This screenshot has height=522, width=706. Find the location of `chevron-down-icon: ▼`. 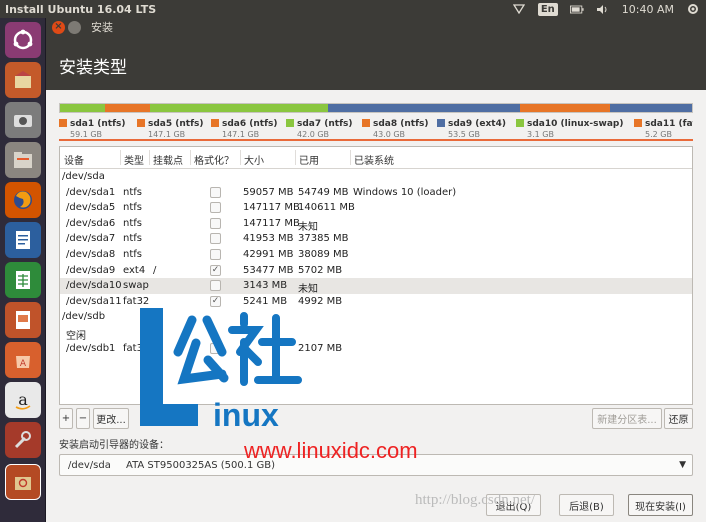

chevron-down-icon: ▼ is located at coordinates (682, 465).